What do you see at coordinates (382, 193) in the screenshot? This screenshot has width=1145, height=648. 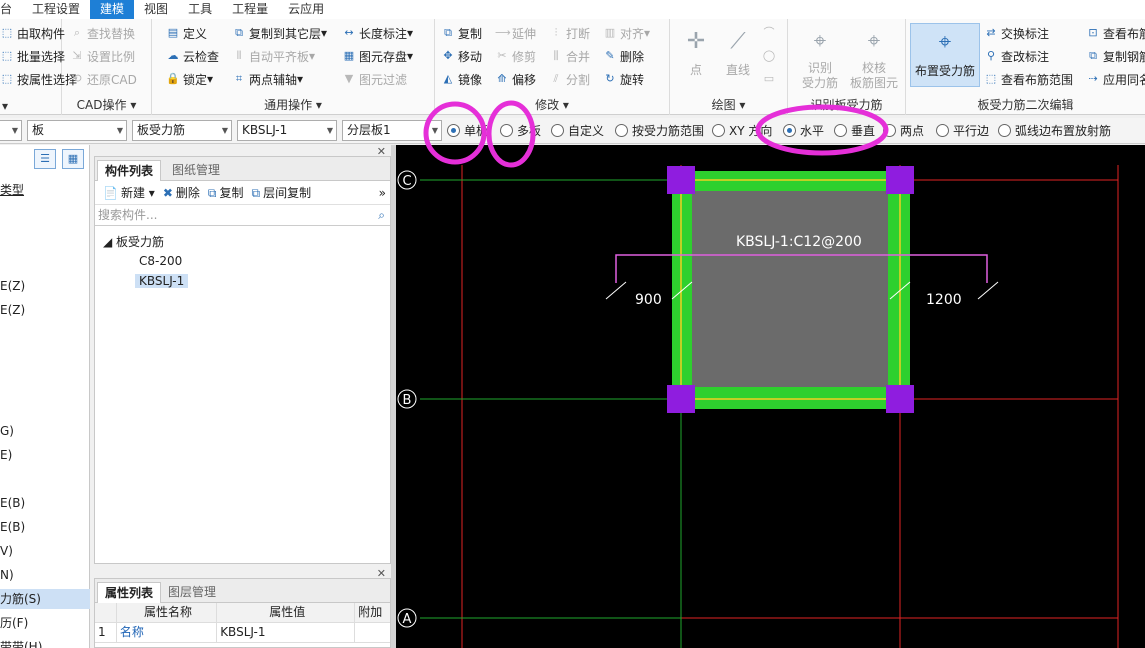 I see `more-icon: »` at bounding box center [382, 193].